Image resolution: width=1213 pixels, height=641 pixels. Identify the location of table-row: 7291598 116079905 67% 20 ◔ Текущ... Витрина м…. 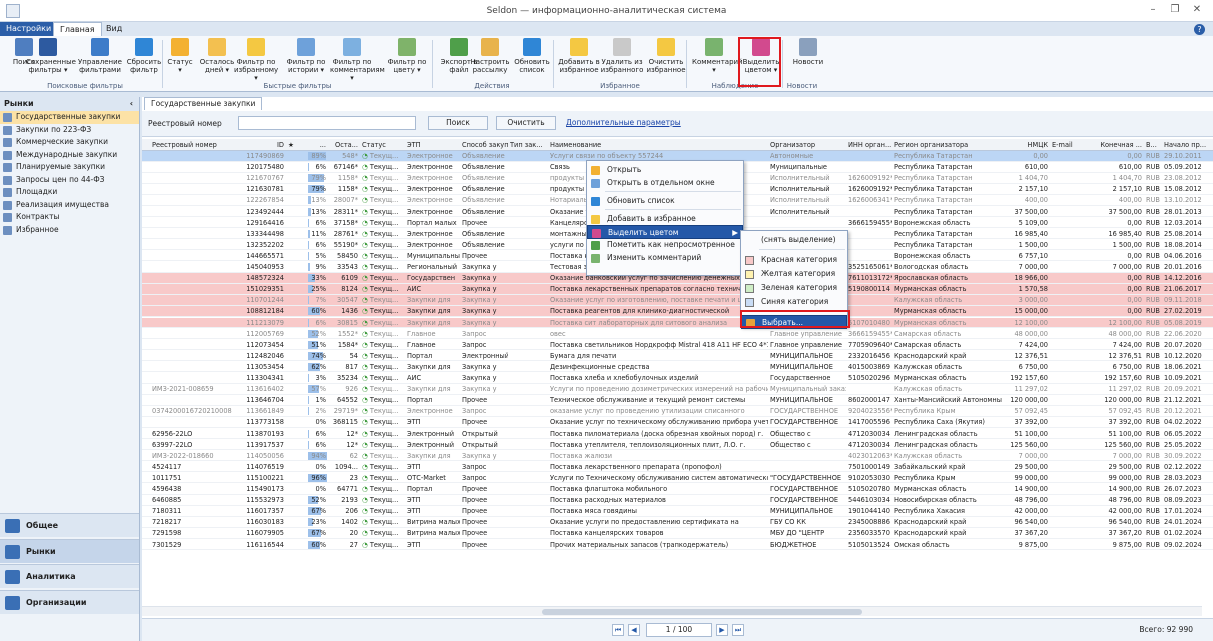
(677, 533).